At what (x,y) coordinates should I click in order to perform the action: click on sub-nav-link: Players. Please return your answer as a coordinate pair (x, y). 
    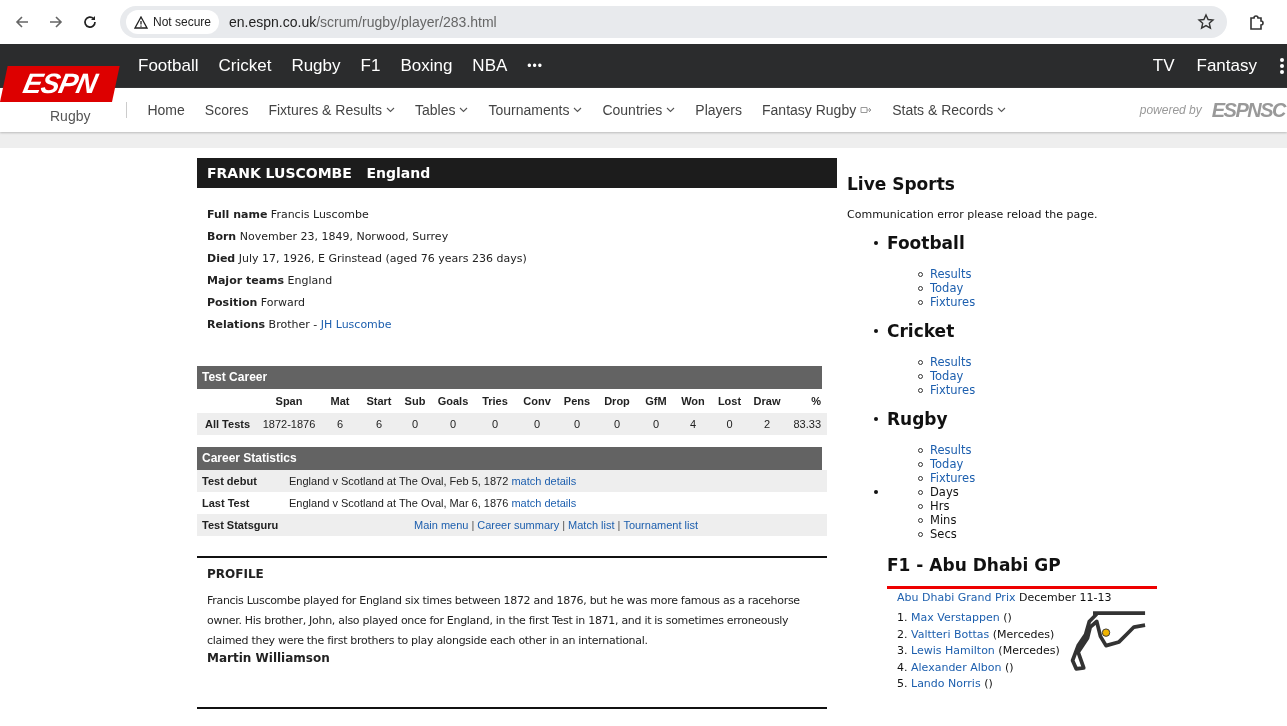
    Looking at the image, I should click on (718, 110).